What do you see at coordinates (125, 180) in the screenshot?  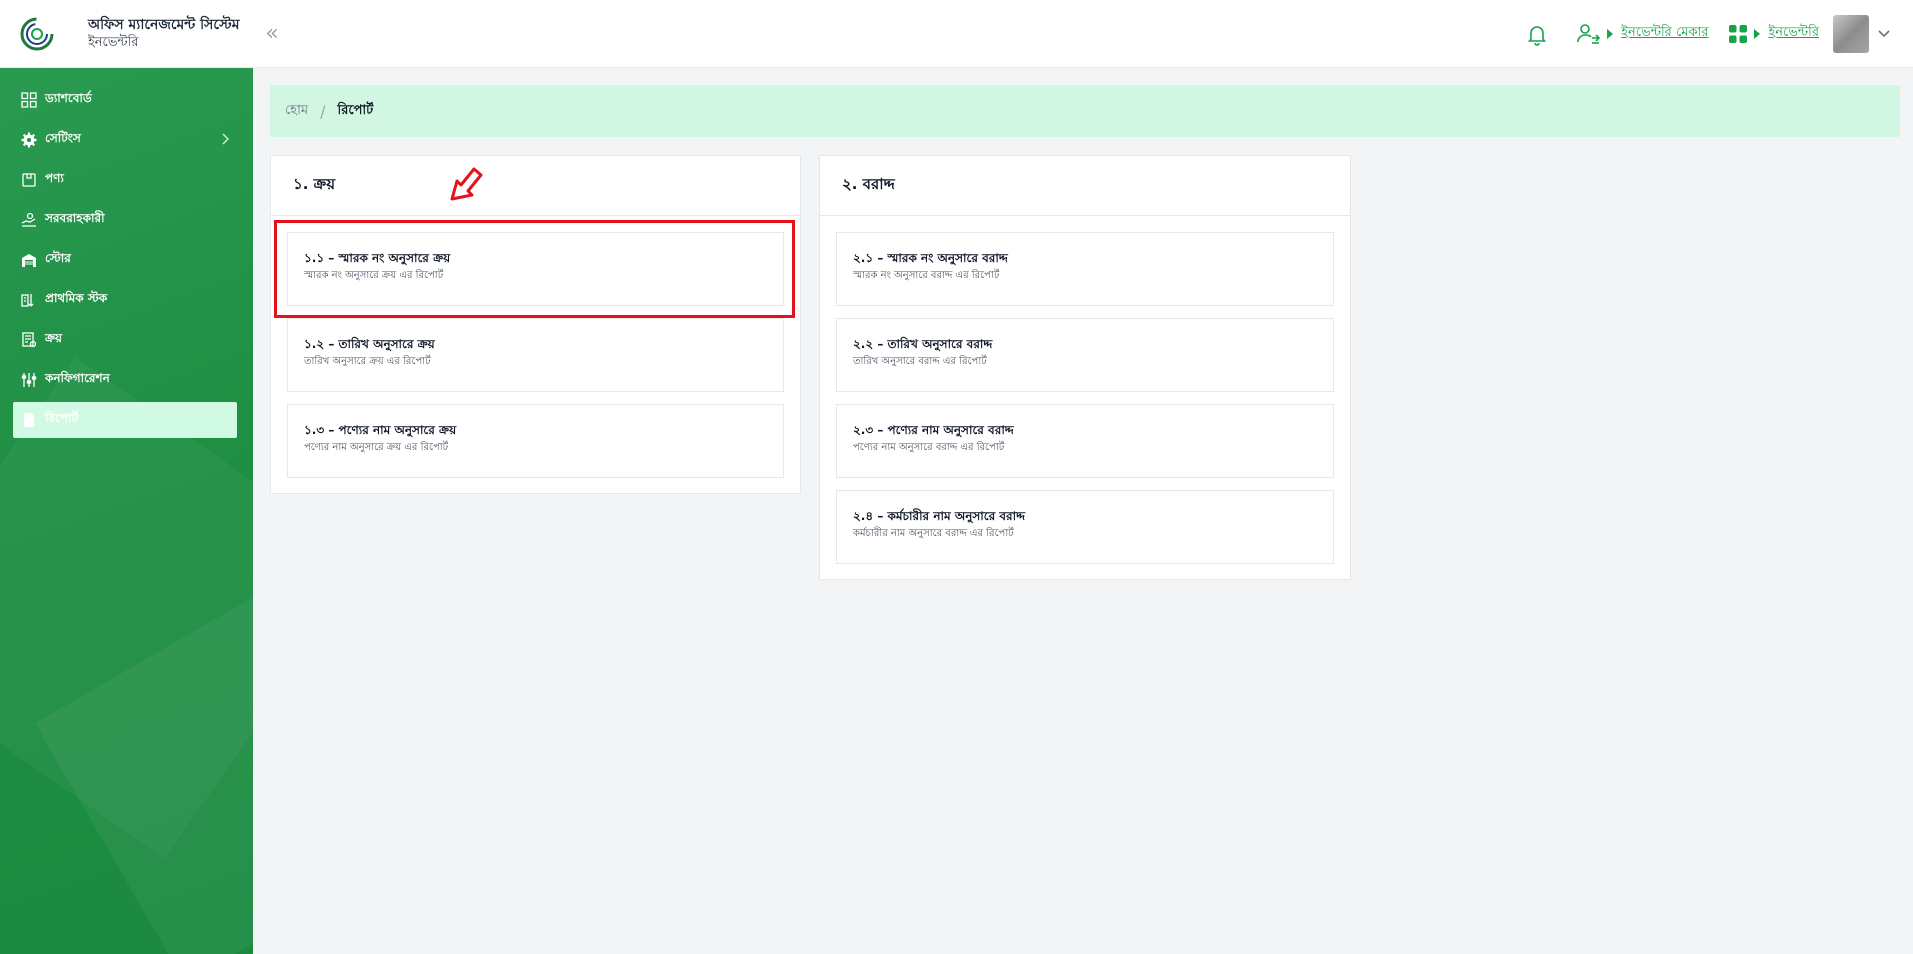 I see `sidebar-item-products: পণ্য` at bounding box center [125, 180].